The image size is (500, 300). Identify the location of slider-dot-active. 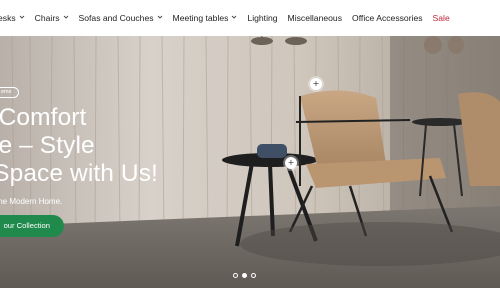
(244, 275).